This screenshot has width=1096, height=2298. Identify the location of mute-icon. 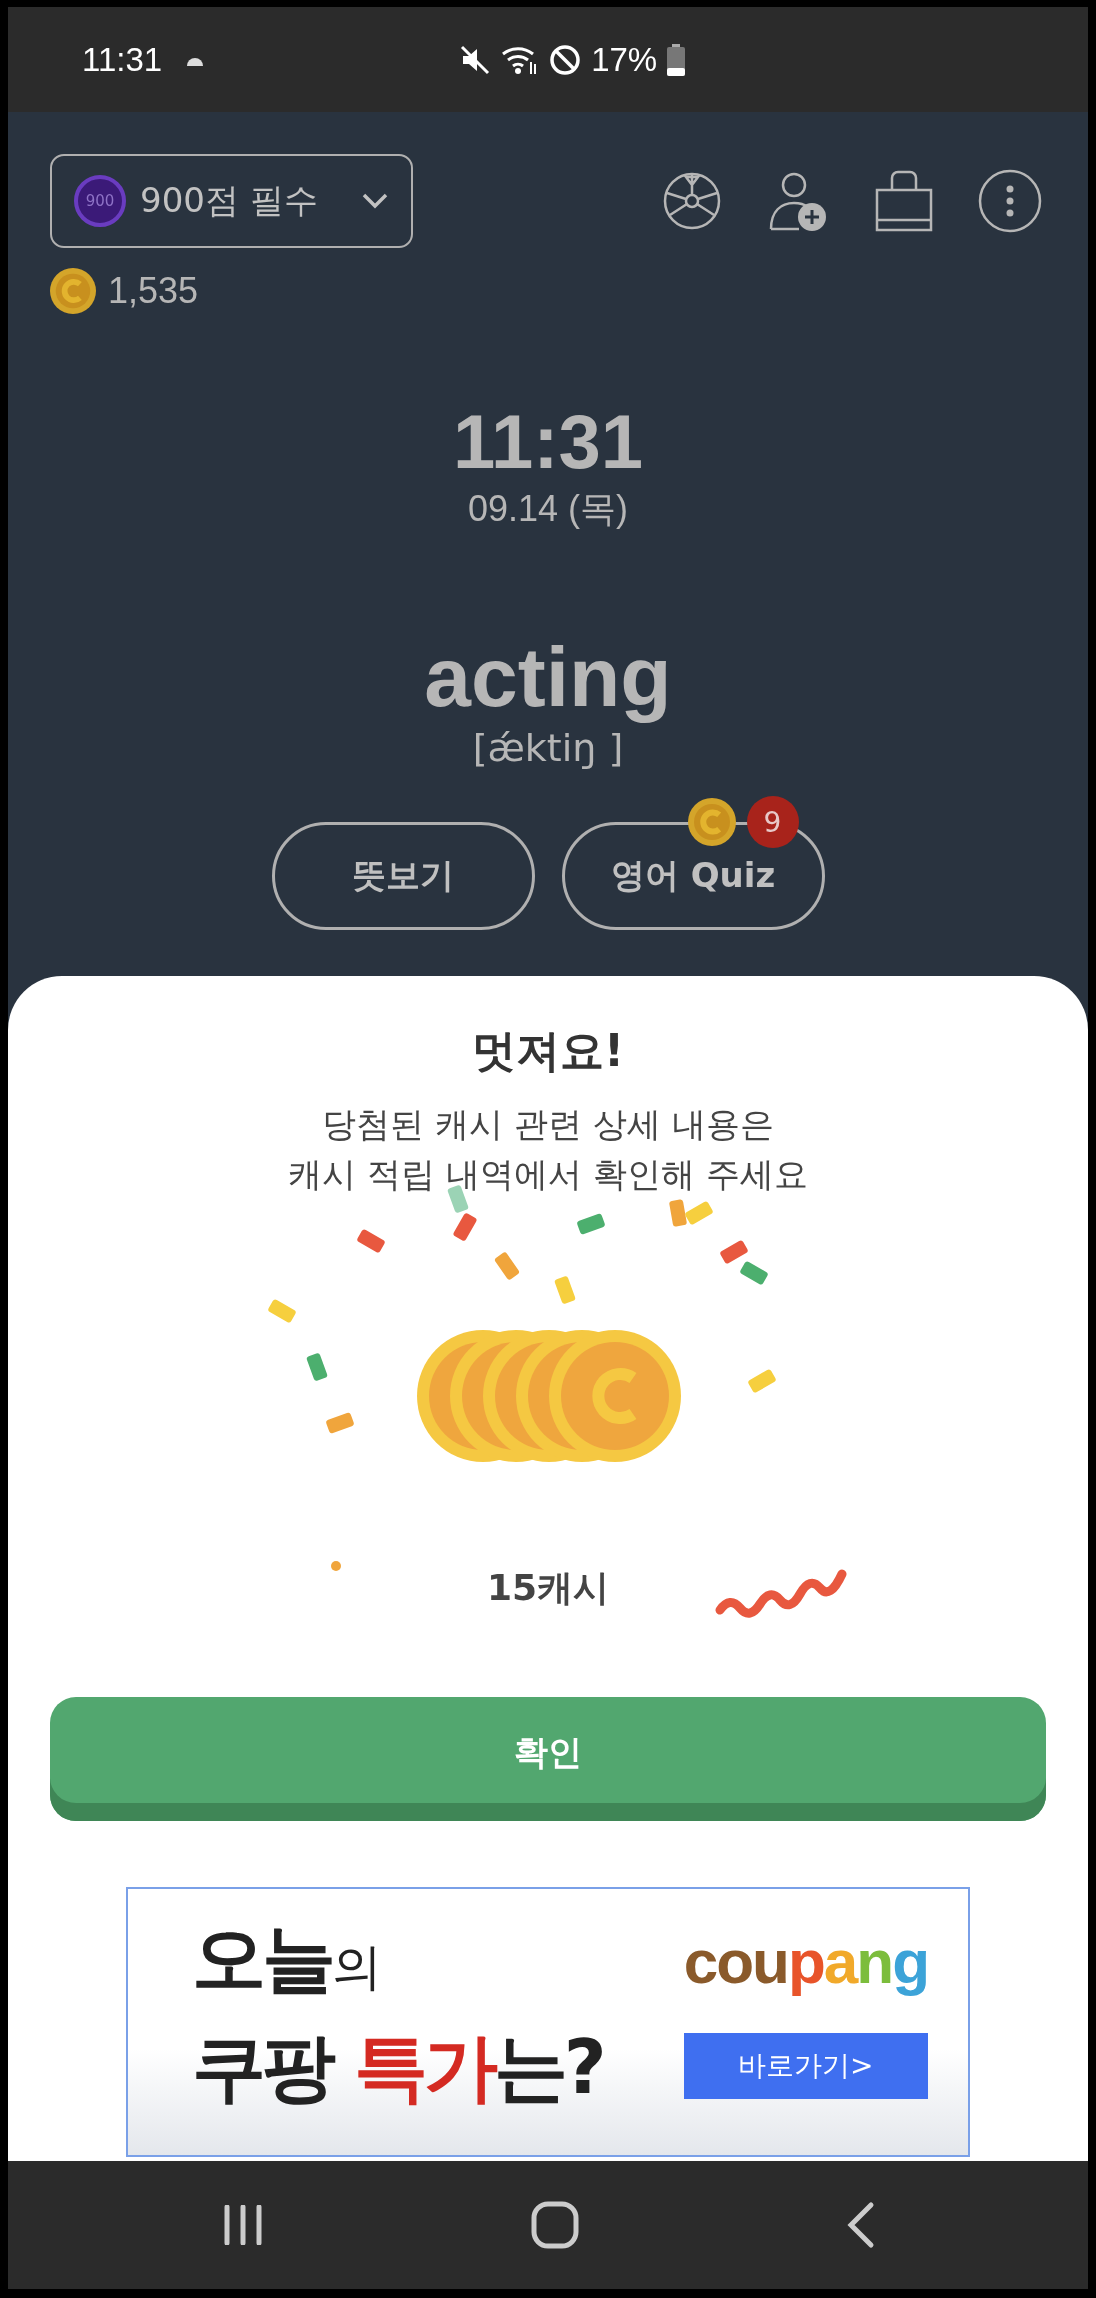
(475, 59).